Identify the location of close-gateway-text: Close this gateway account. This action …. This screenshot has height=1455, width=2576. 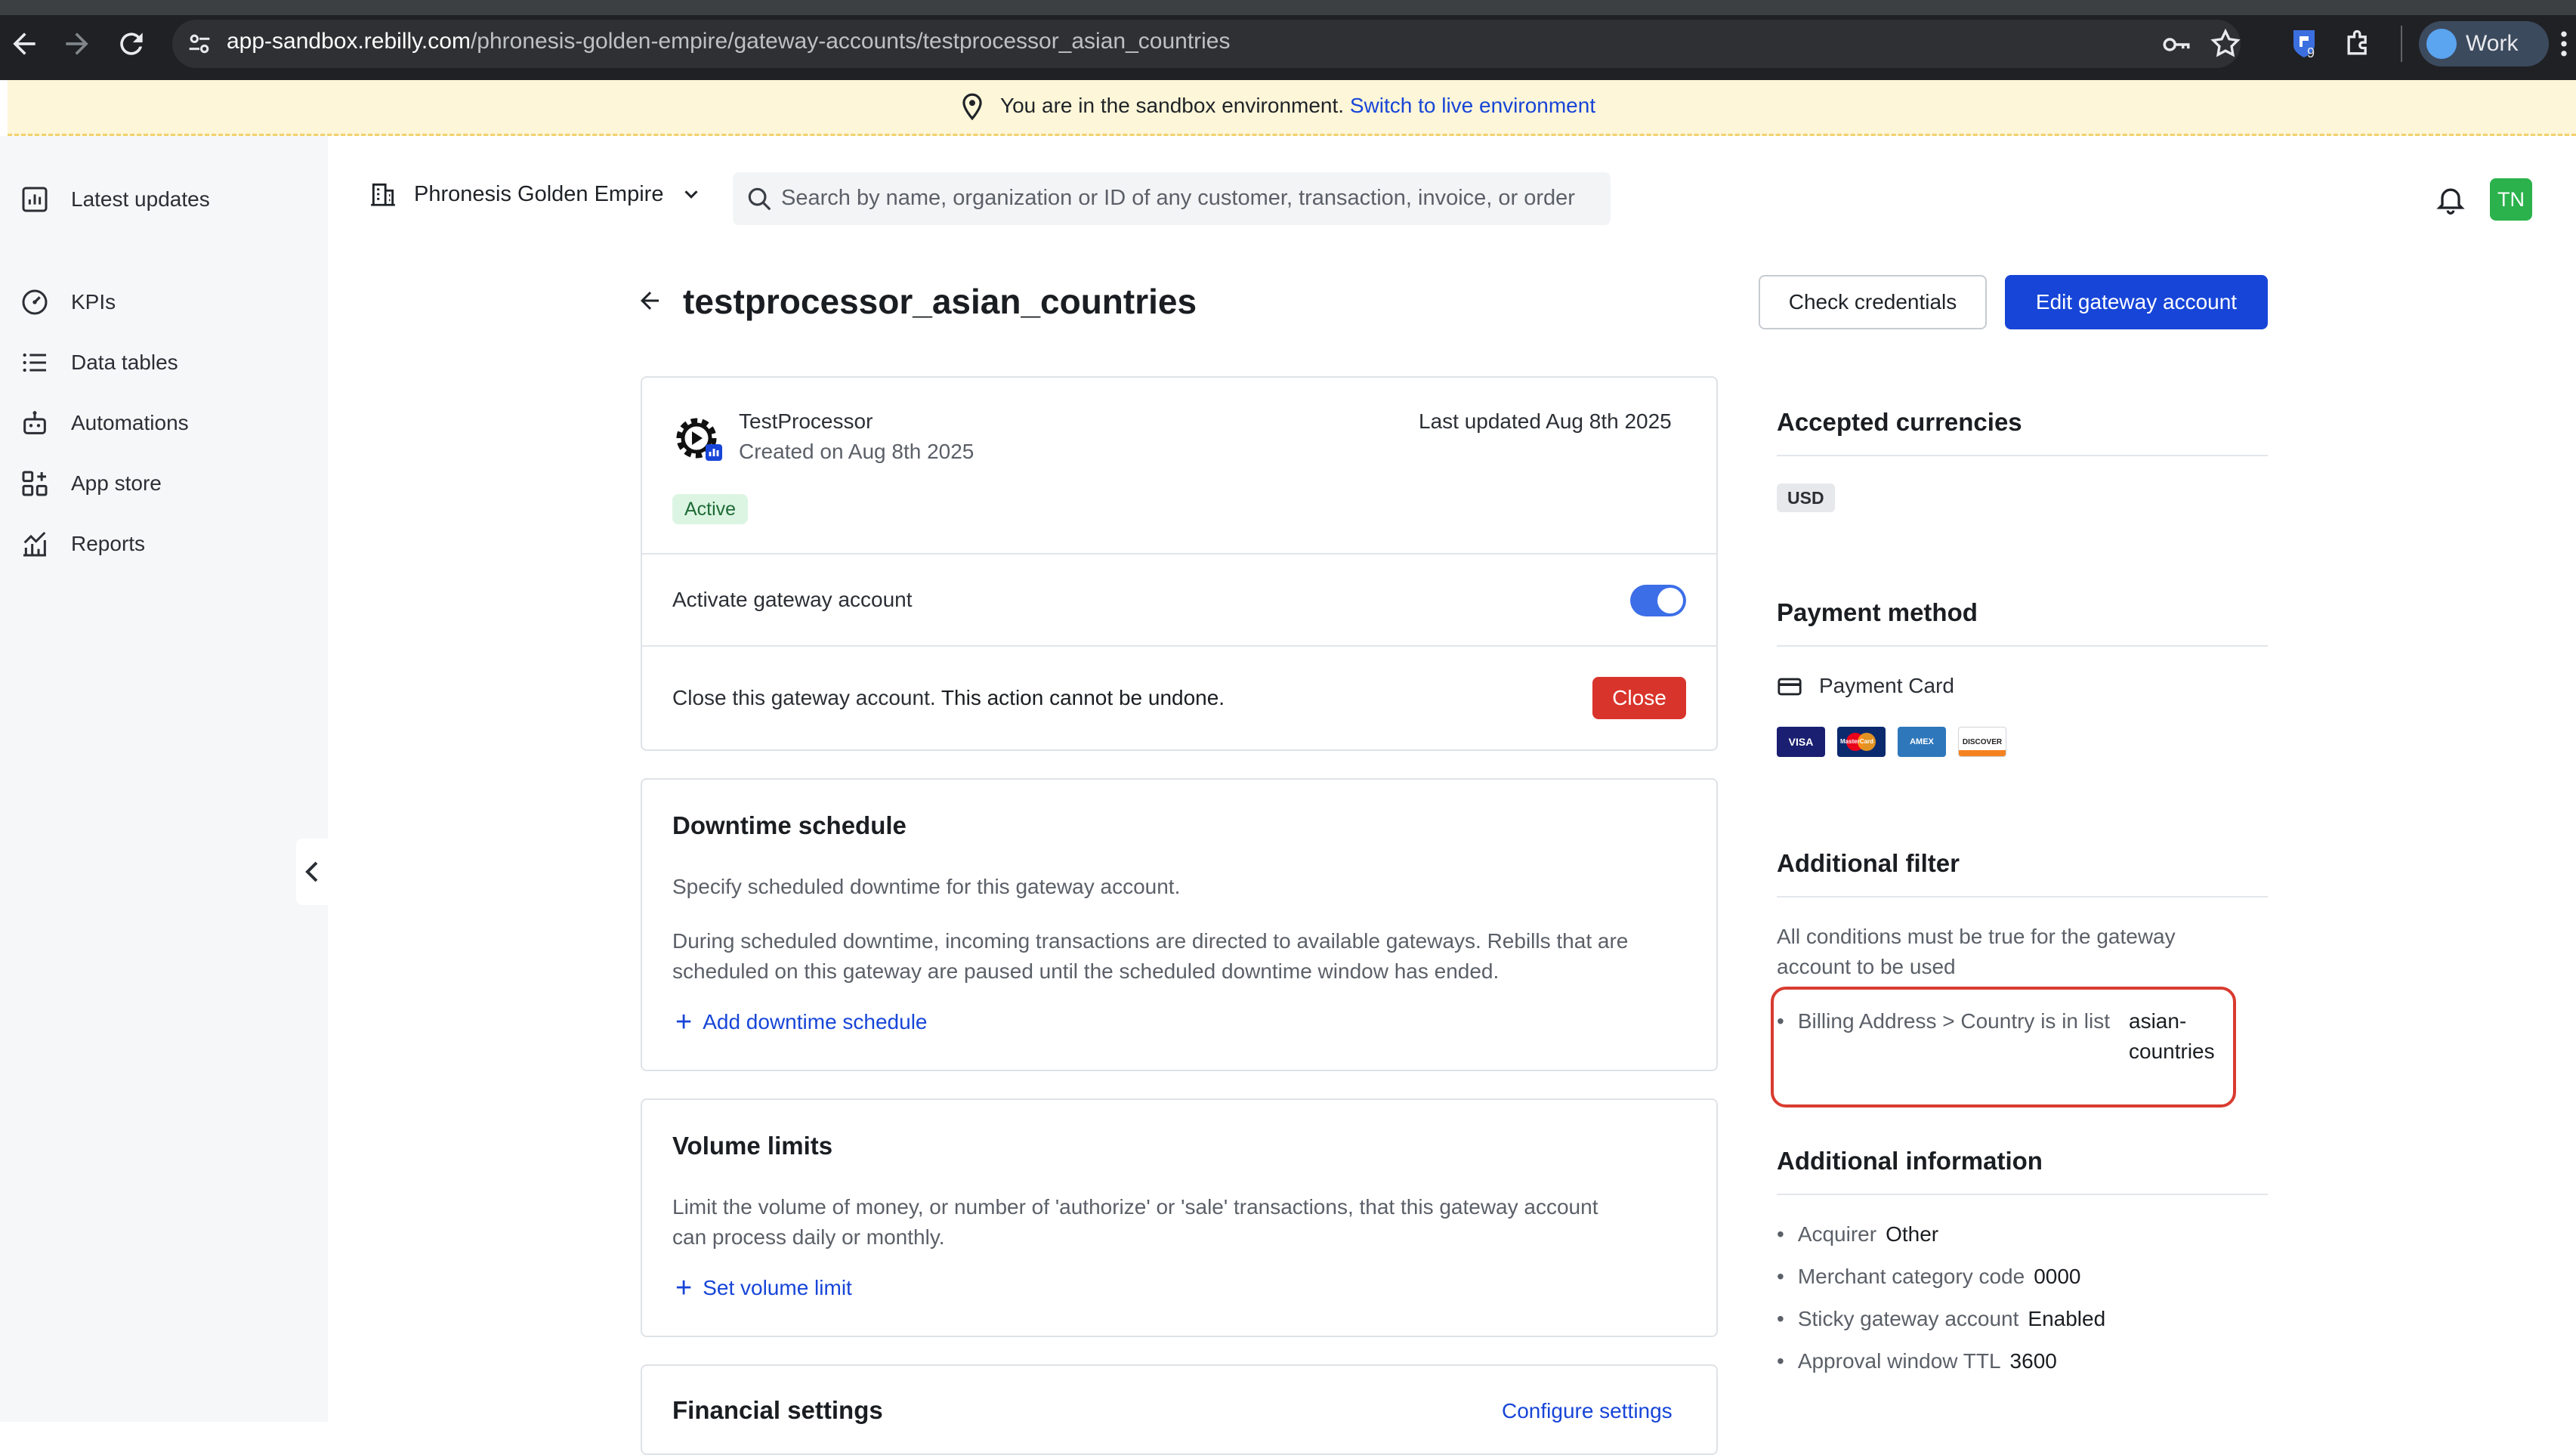
(948, 698).